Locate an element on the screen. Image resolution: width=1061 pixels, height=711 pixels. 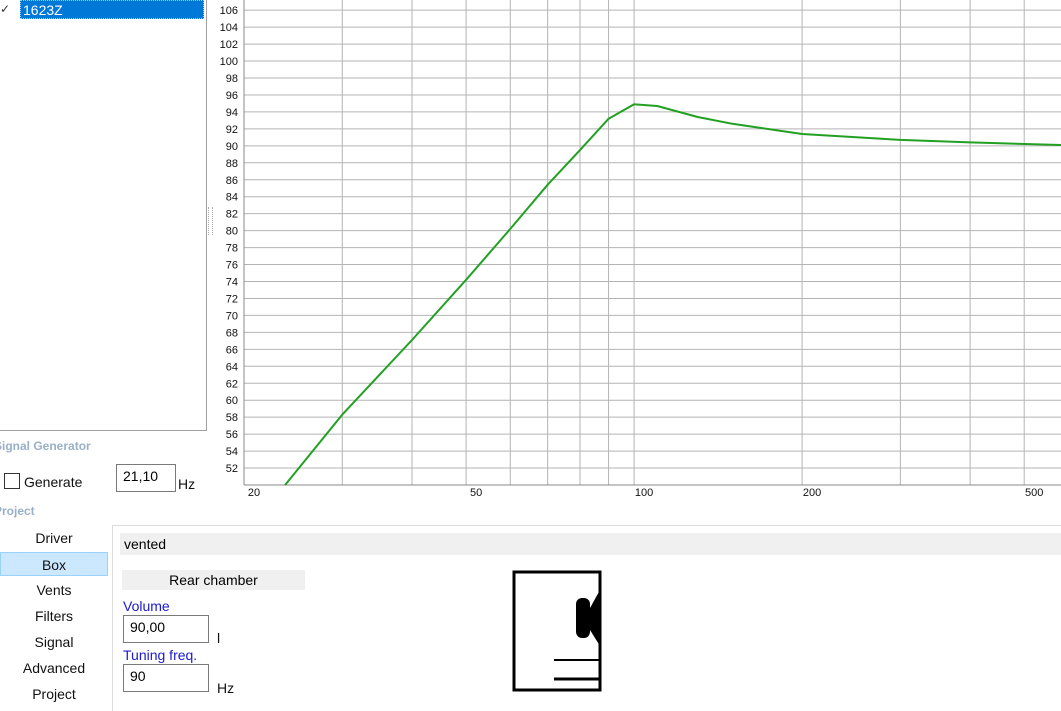
box-type-dropdown: vented is located at coordinates (590, 544).